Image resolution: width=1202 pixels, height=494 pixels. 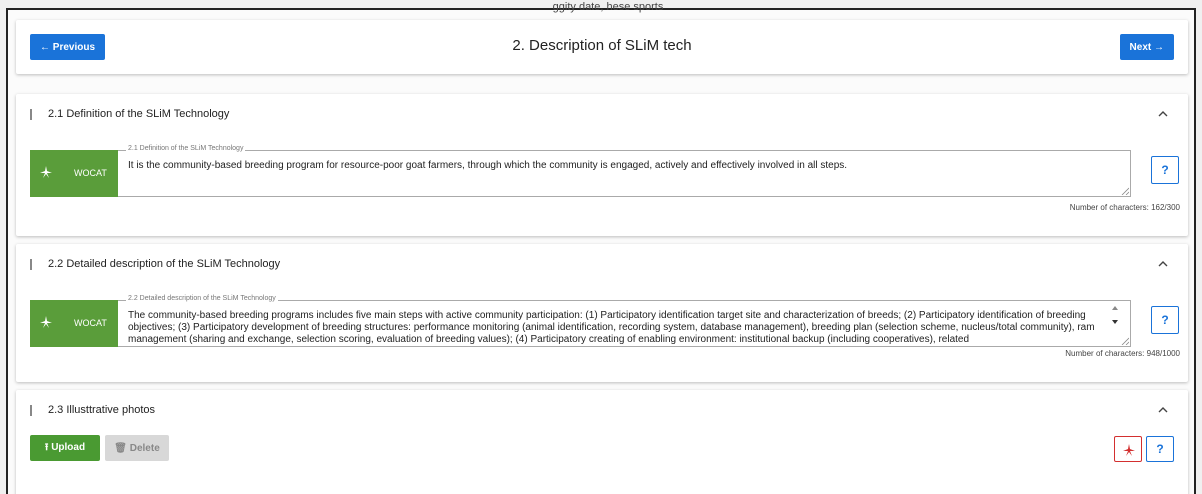 What do you see at coordinates (122, 448) in the screenshot?
I see `trash-icon: 🗑` at bounding box center [122, 448].